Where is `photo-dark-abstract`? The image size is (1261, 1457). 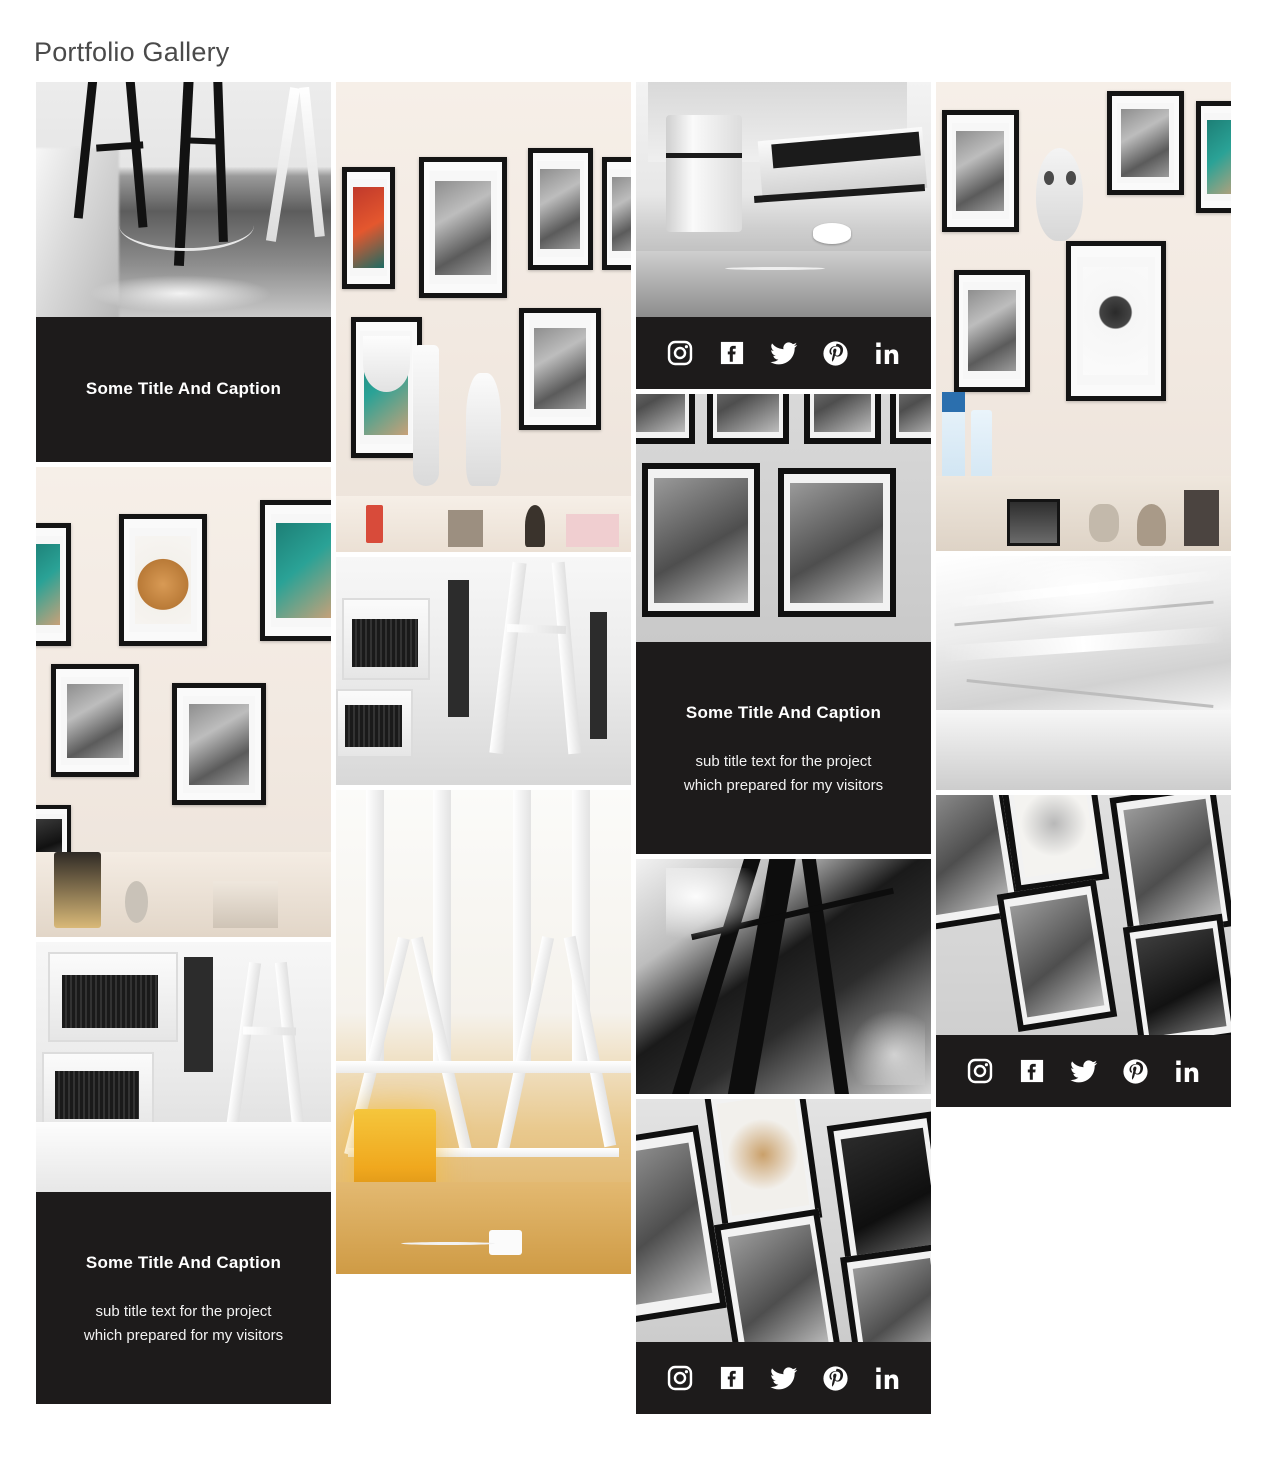
photo-dark-abstract is located at coordinates (783, 976).